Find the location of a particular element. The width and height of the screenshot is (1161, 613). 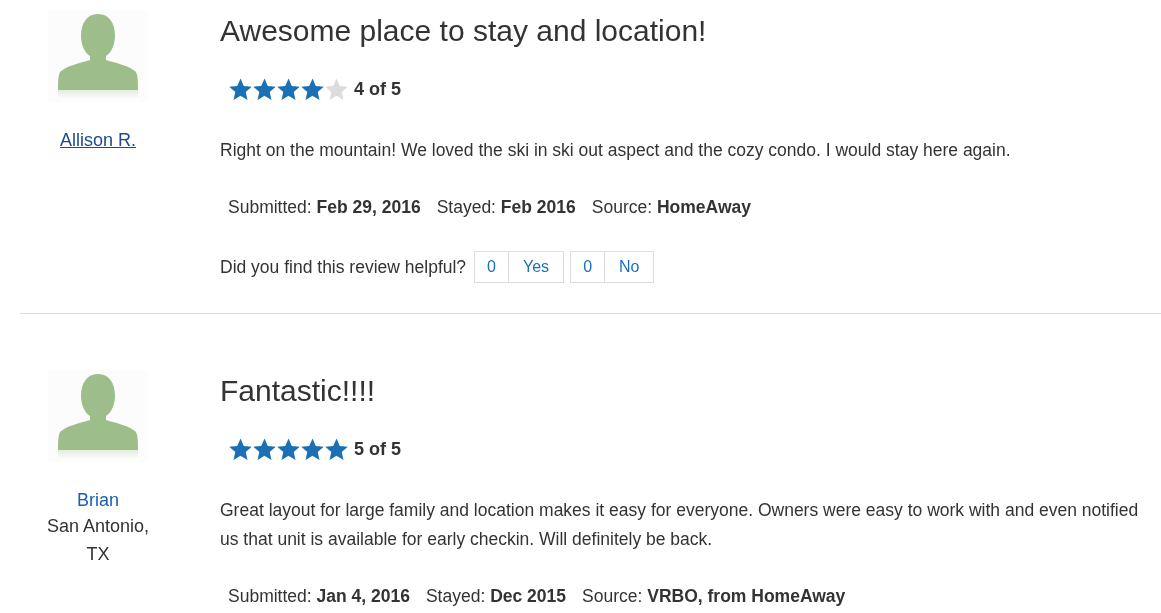

rating-text: 4 of 5 is located at coordinates (377, 89).